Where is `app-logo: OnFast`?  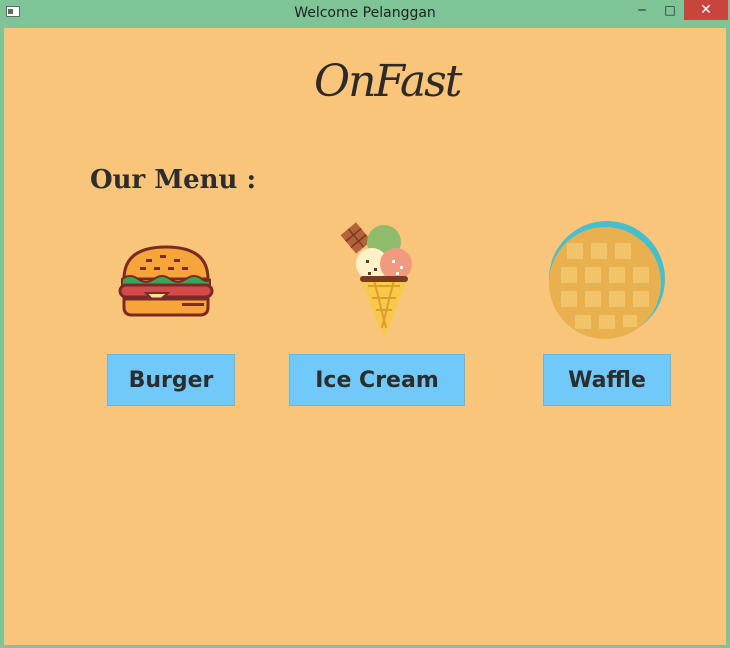 app-logo: OnFast is located at coordinates (388, 81).